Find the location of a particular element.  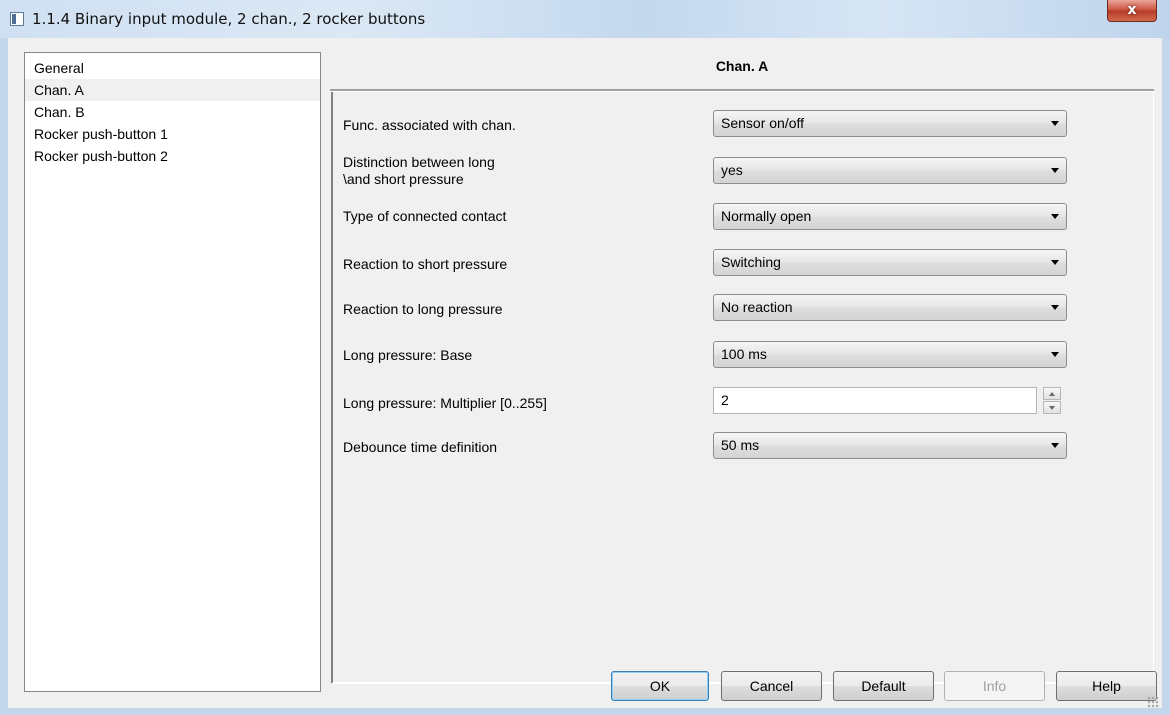

multiplier-stepper is located at coordinates (1052, 400).